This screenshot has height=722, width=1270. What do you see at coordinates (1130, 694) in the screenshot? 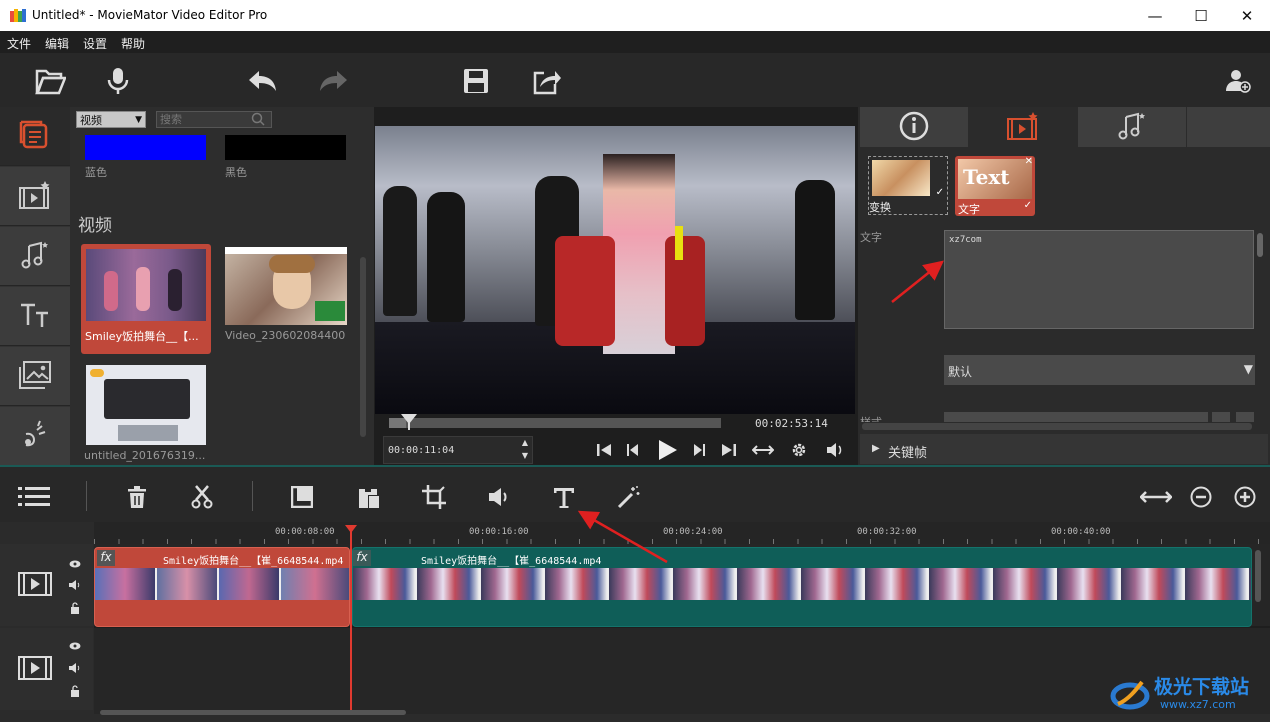
I see `watermark-logo-icon` at bounding box center [1130, 694].